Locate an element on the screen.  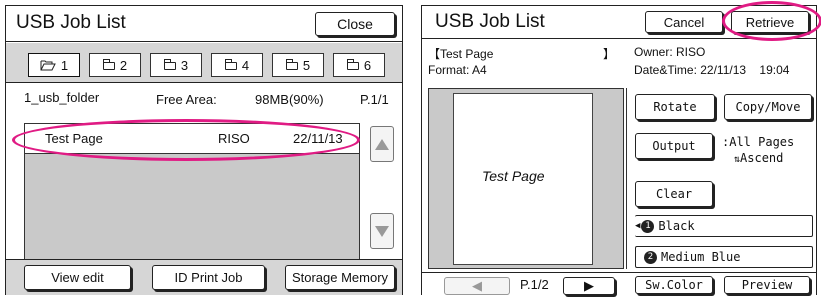
tab-label: 5 is located at coordinates (306, 65).